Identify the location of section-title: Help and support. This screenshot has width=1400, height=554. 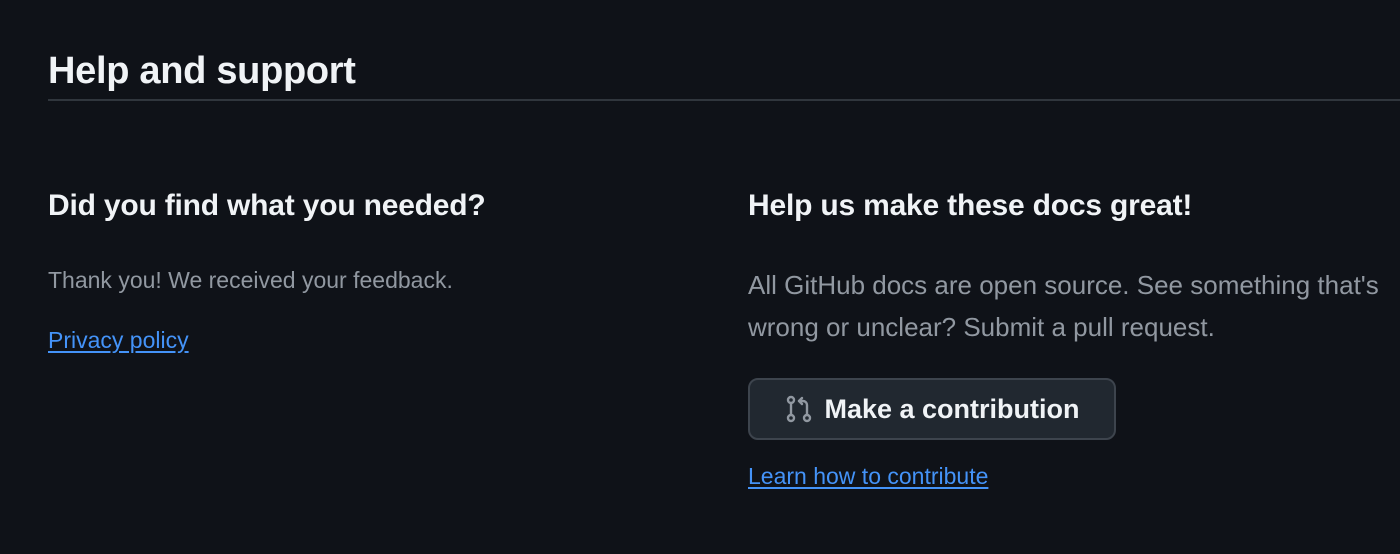
(202, 71).